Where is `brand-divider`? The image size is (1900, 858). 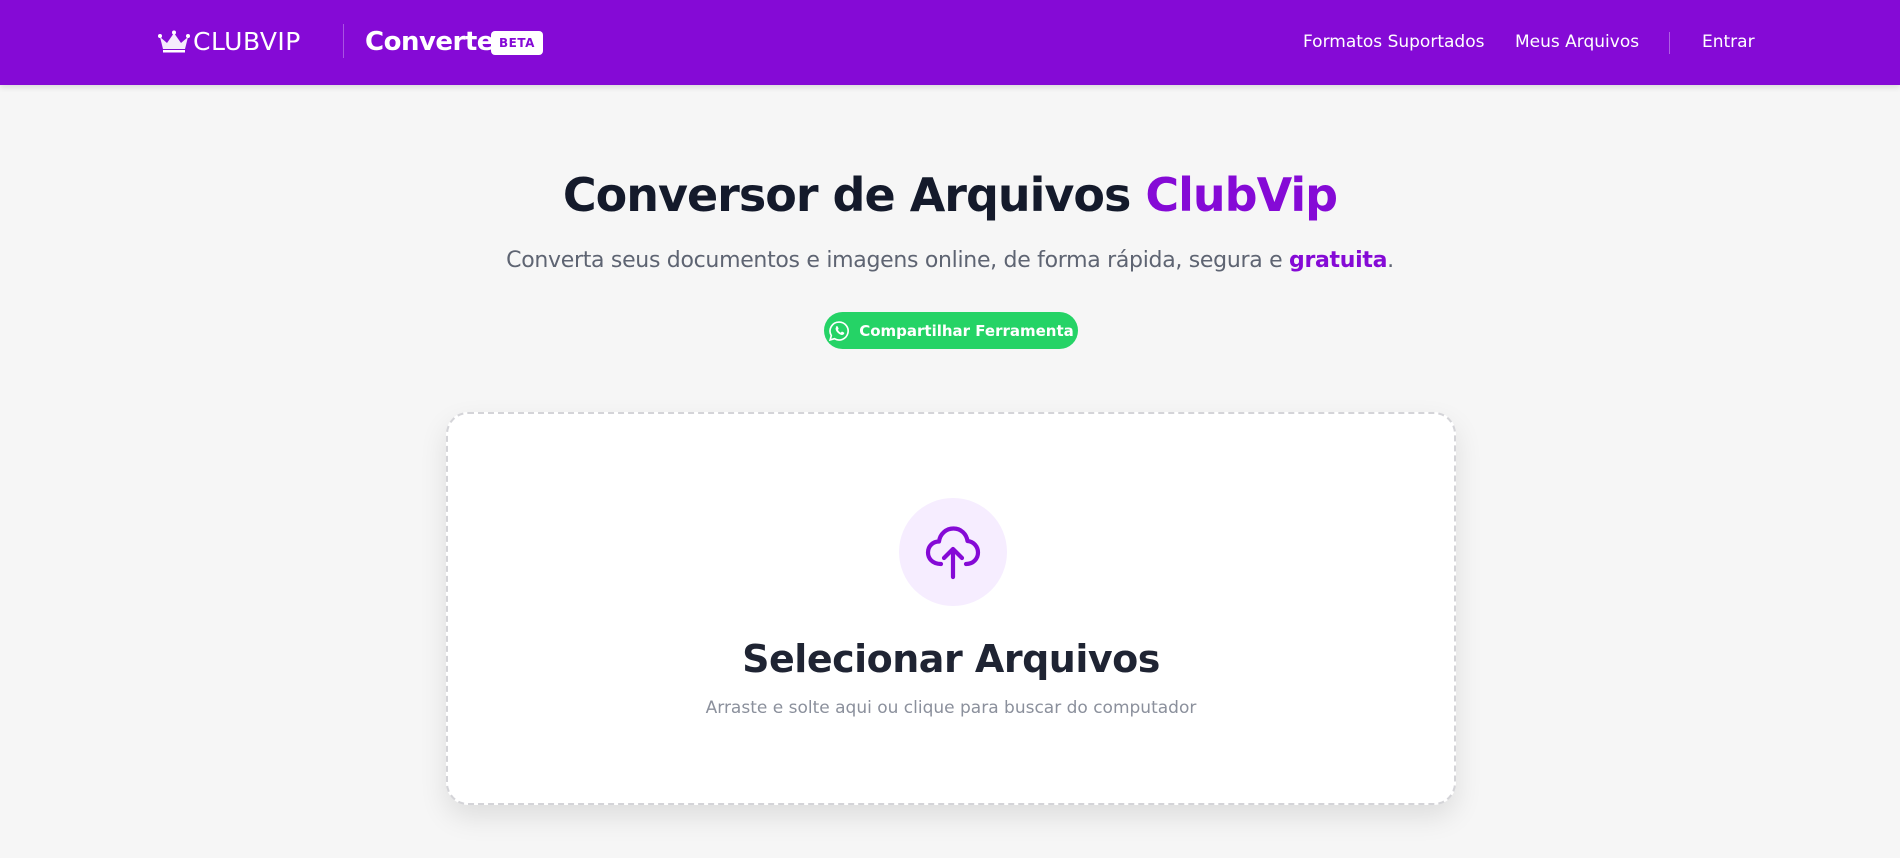
brand-divider is located at coordinates (343, 41).